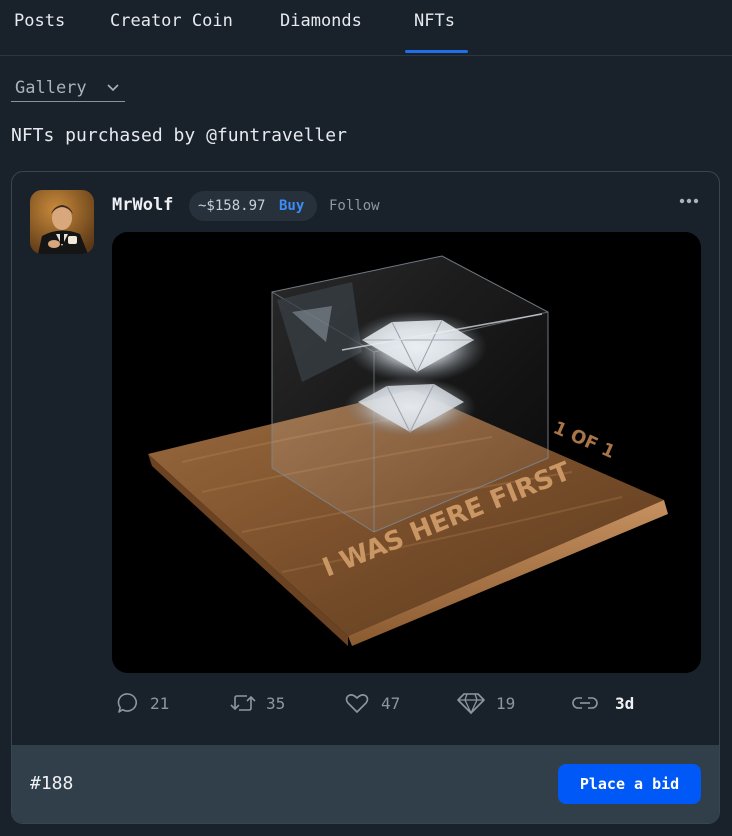  Describe the element at coordinates (436, 51) in the screenshot. I see `active-tab-indicator` at that location.